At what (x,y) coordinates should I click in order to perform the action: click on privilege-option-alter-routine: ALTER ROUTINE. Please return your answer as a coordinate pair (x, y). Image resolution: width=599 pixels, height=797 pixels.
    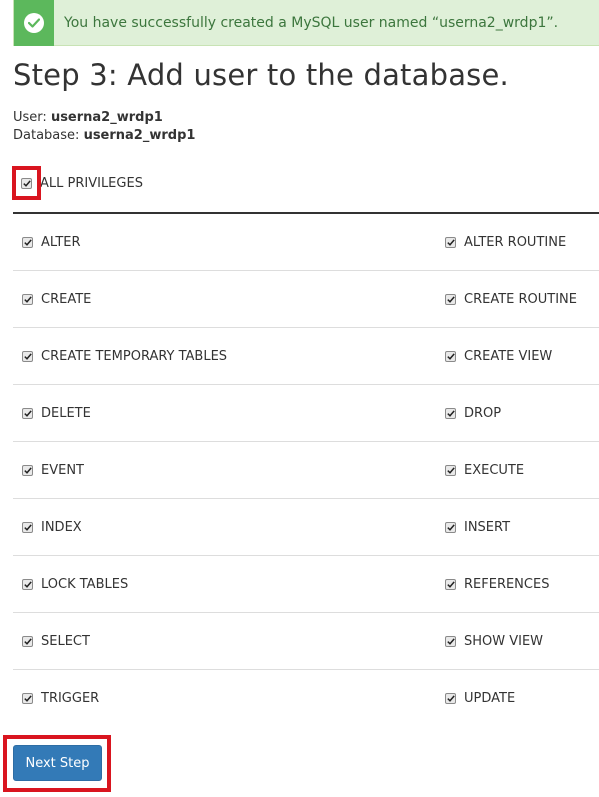
    Looking at the image, I should click on (505, 242).